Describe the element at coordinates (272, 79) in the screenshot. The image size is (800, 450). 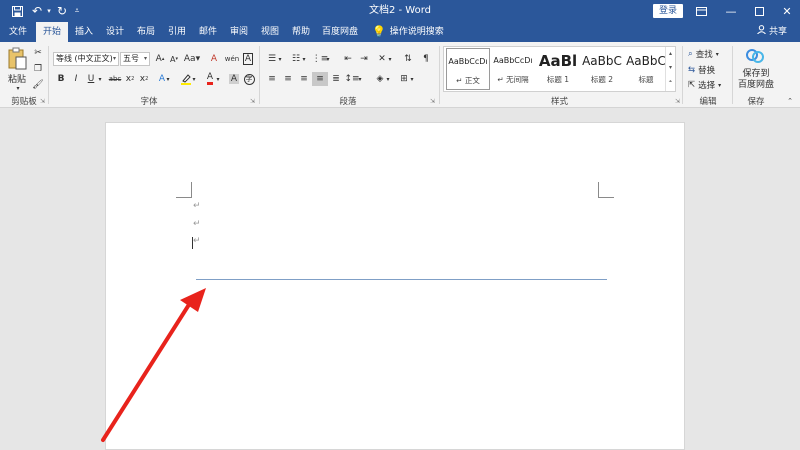
I see `align-left-icon: ≡` at that location.